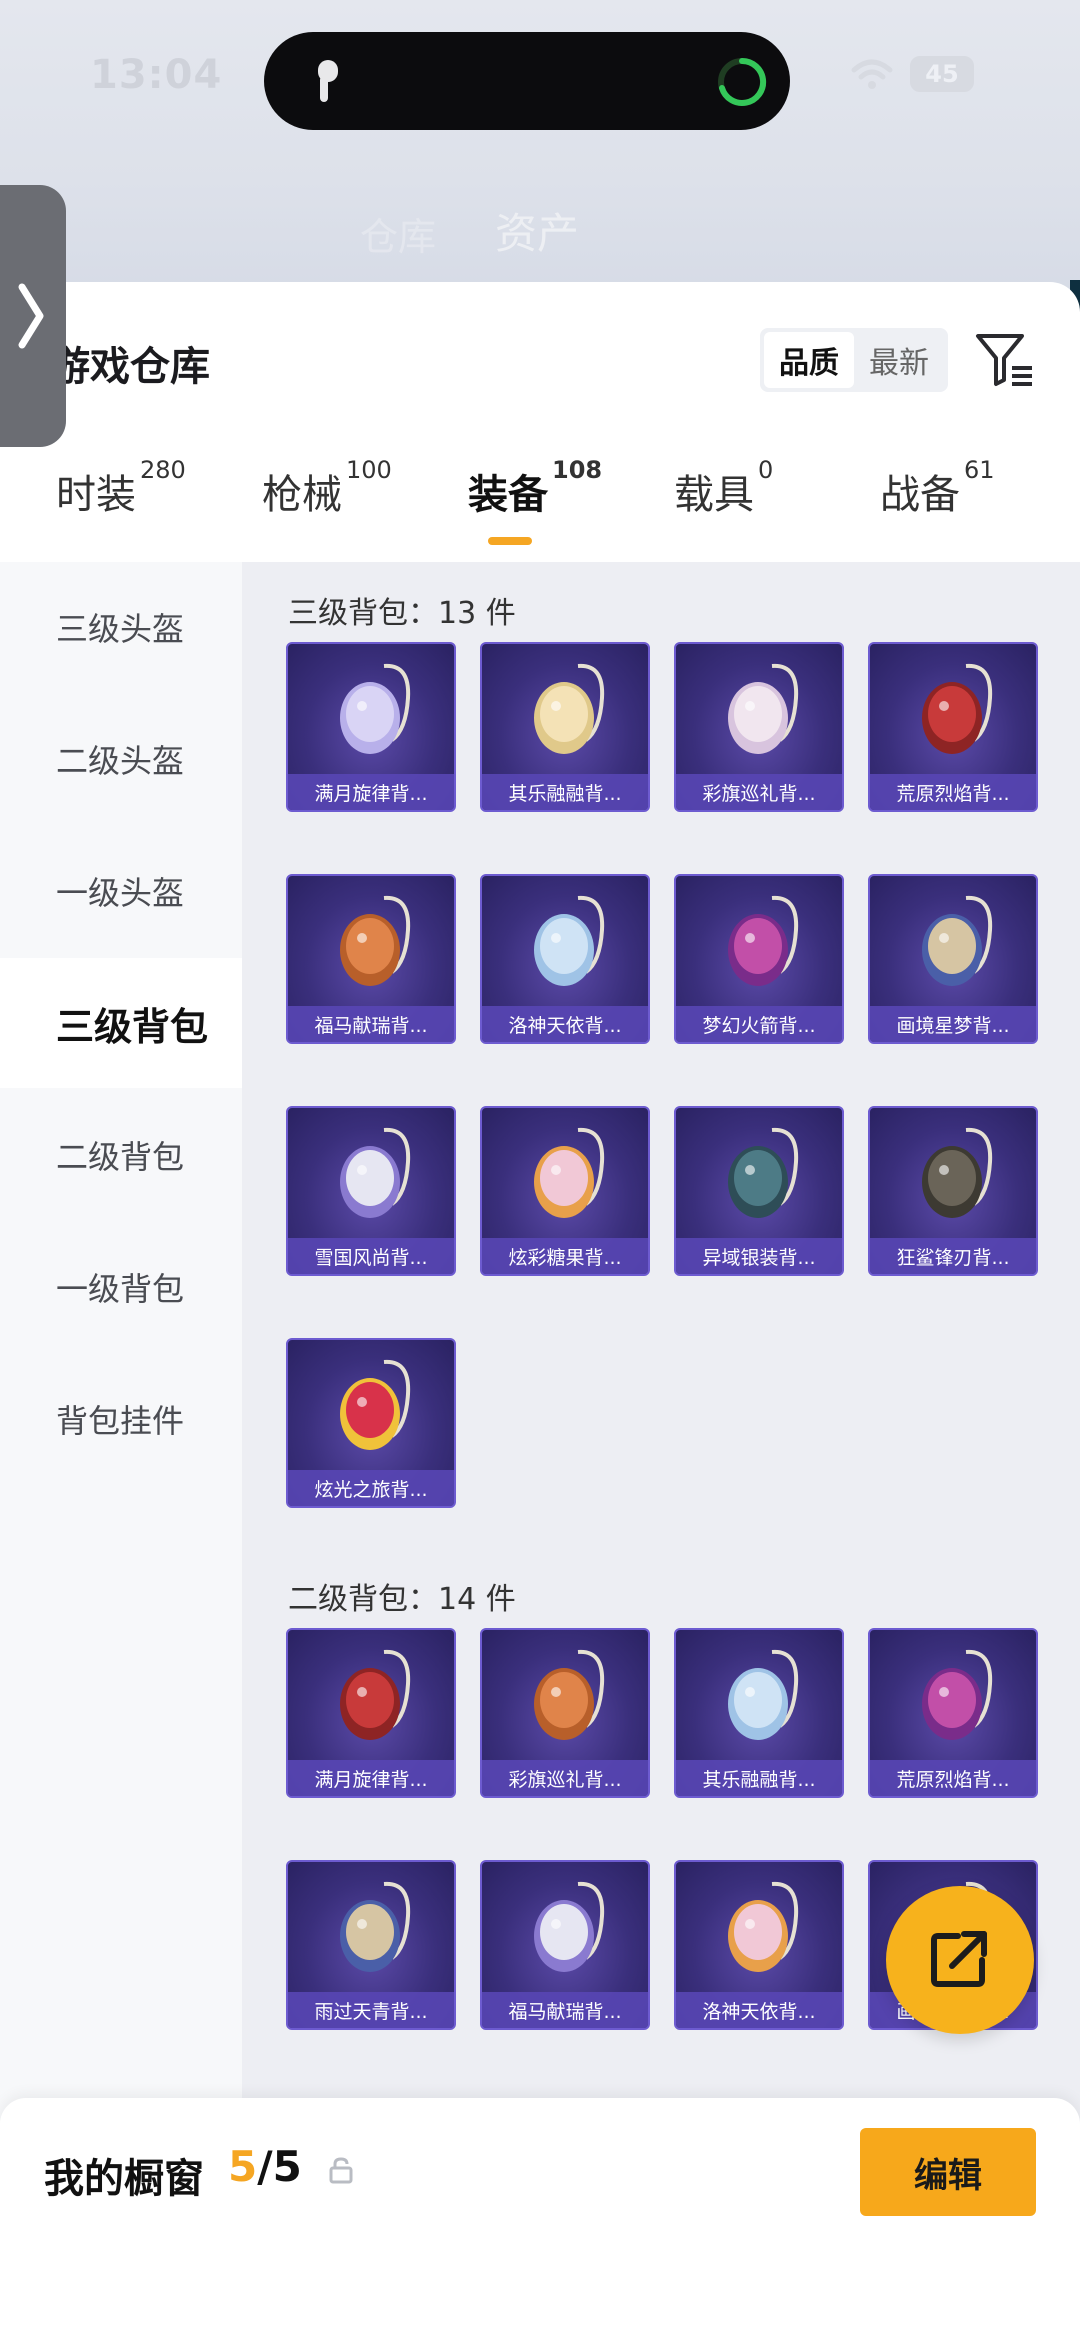  What do you see at coordinates (243, 2166) in the screenshot?
I see `showcase-current: 5` at bounding box center [243, 2166].